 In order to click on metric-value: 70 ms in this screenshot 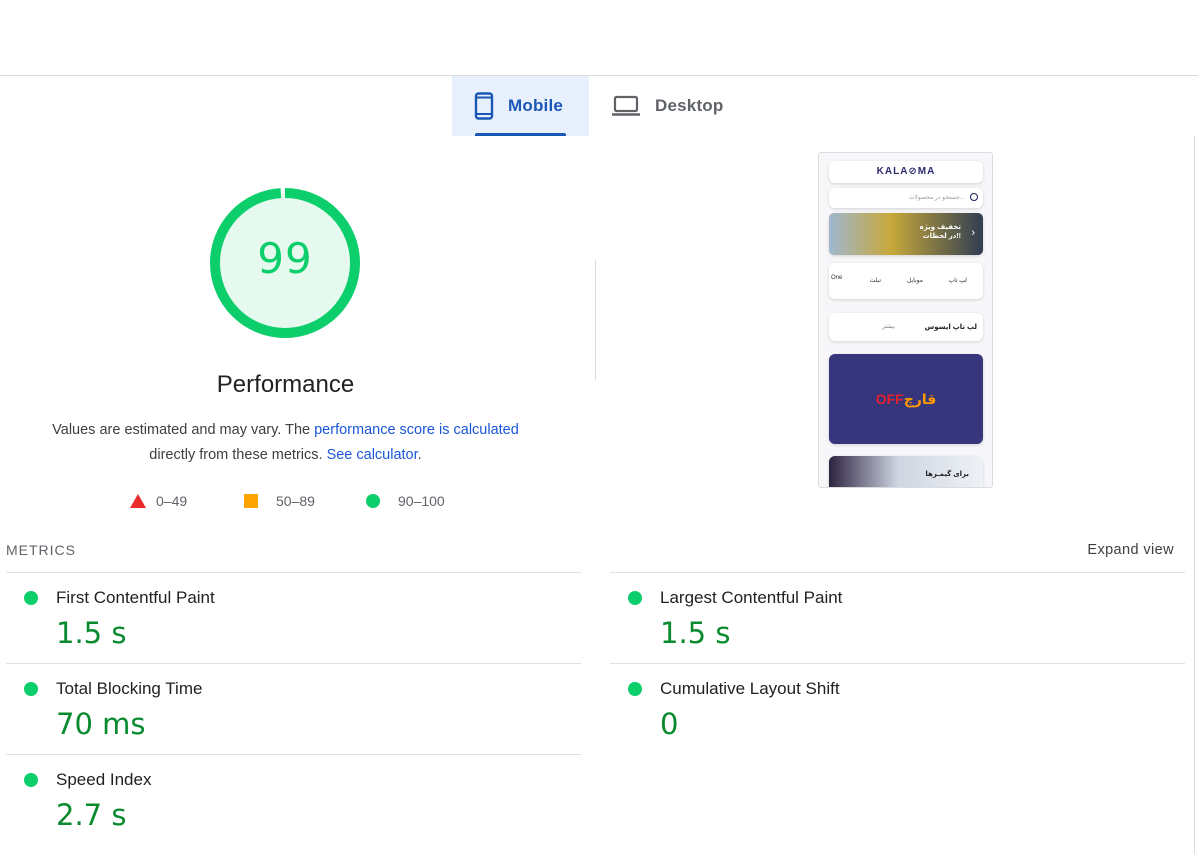, I will do `click(101, 724)`.